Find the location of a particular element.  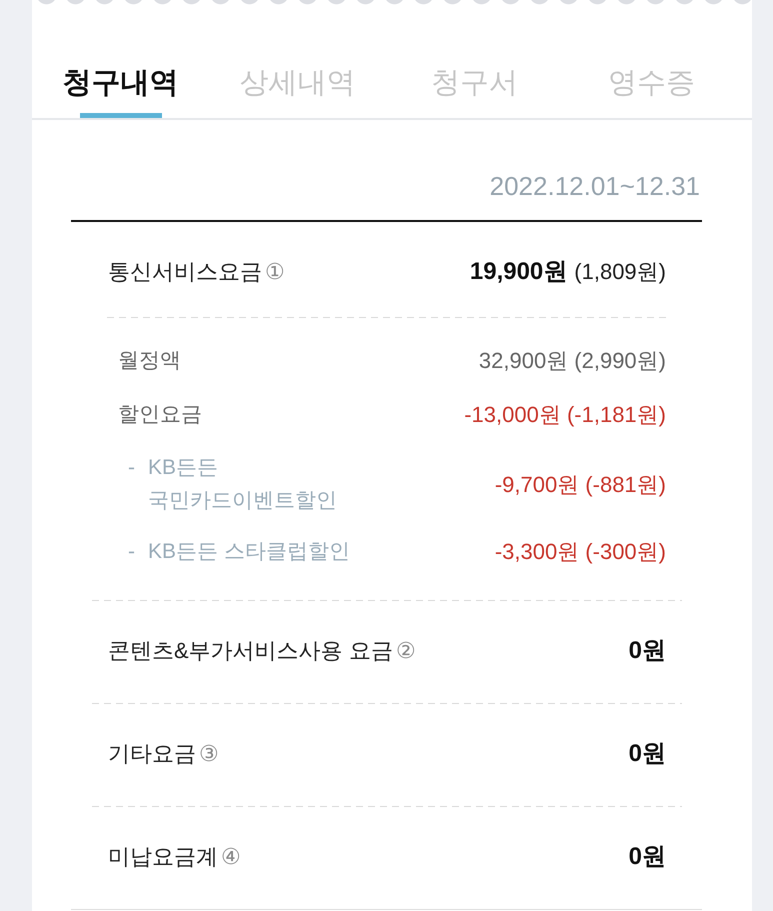

discount-item-label: KB든든 스타클럽할인 is located at coordinates (249, 552).